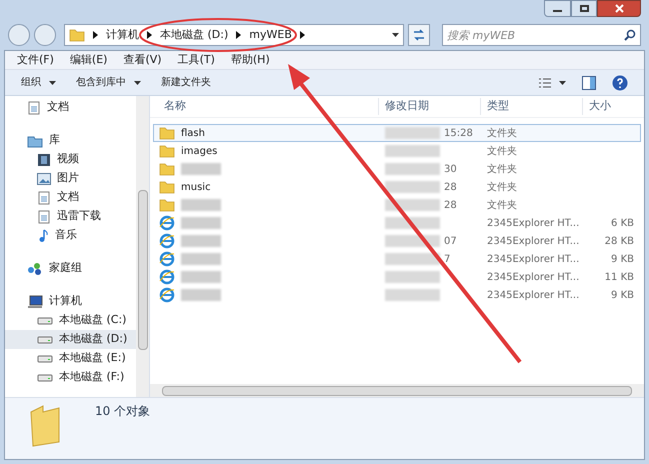  I want to click on minimize-button, so click(557, 8).